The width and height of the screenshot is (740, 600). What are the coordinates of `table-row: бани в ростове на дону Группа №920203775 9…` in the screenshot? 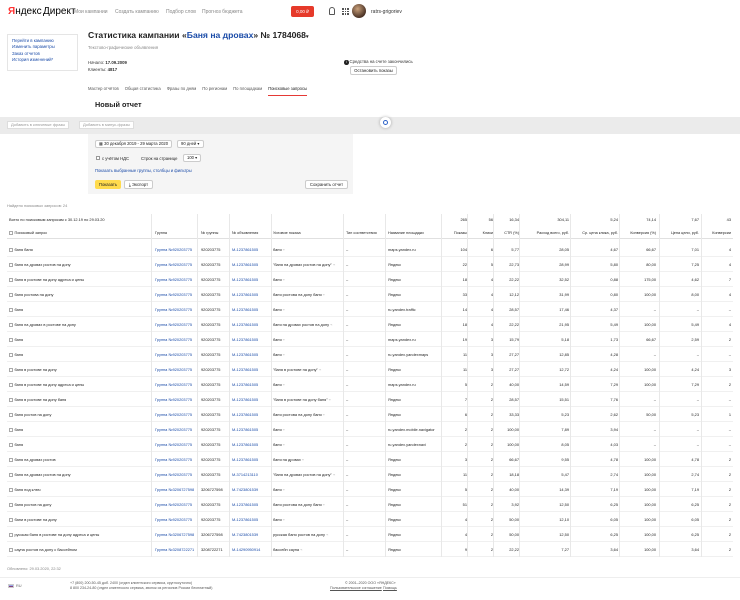 It's located at (370, 519).